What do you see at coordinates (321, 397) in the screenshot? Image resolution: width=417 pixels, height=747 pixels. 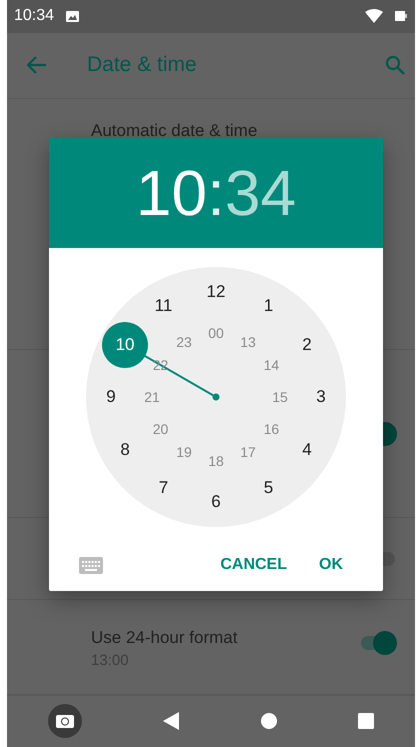 I see `hour-number: 3` at bounding box center [321, 397].